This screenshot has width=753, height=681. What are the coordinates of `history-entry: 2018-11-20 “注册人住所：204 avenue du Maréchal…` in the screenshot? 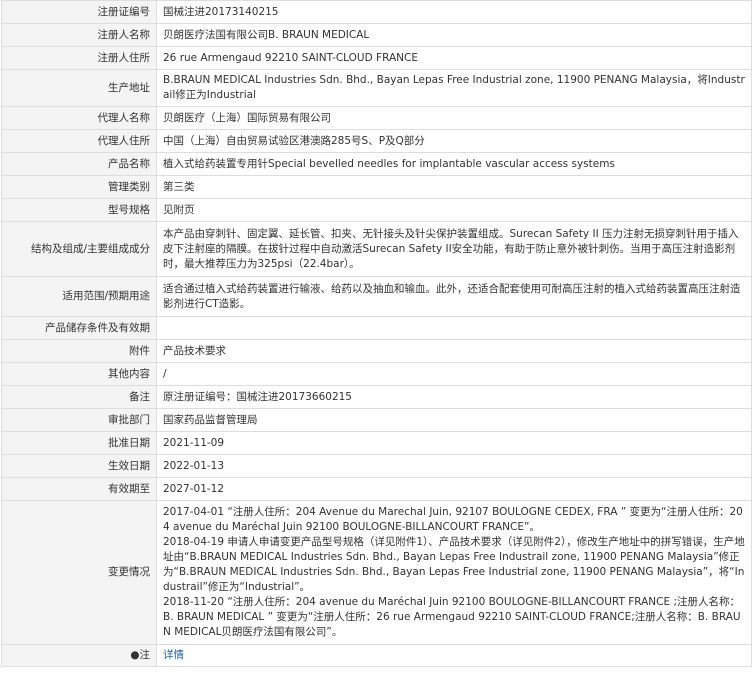 It's located at (452, 617).